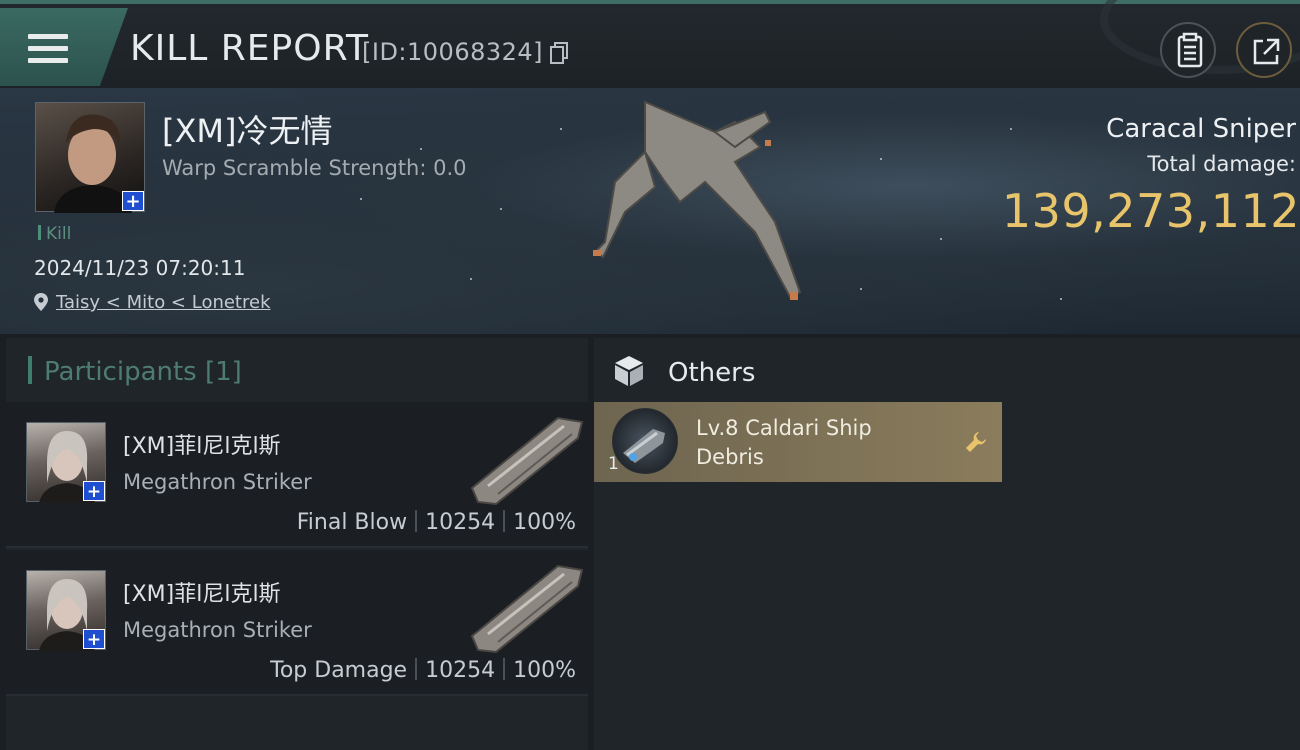  What do you see at coordinates (697, 200) in the screenshot?
I see `victim-ship-image` at bounding box center [697, 200].